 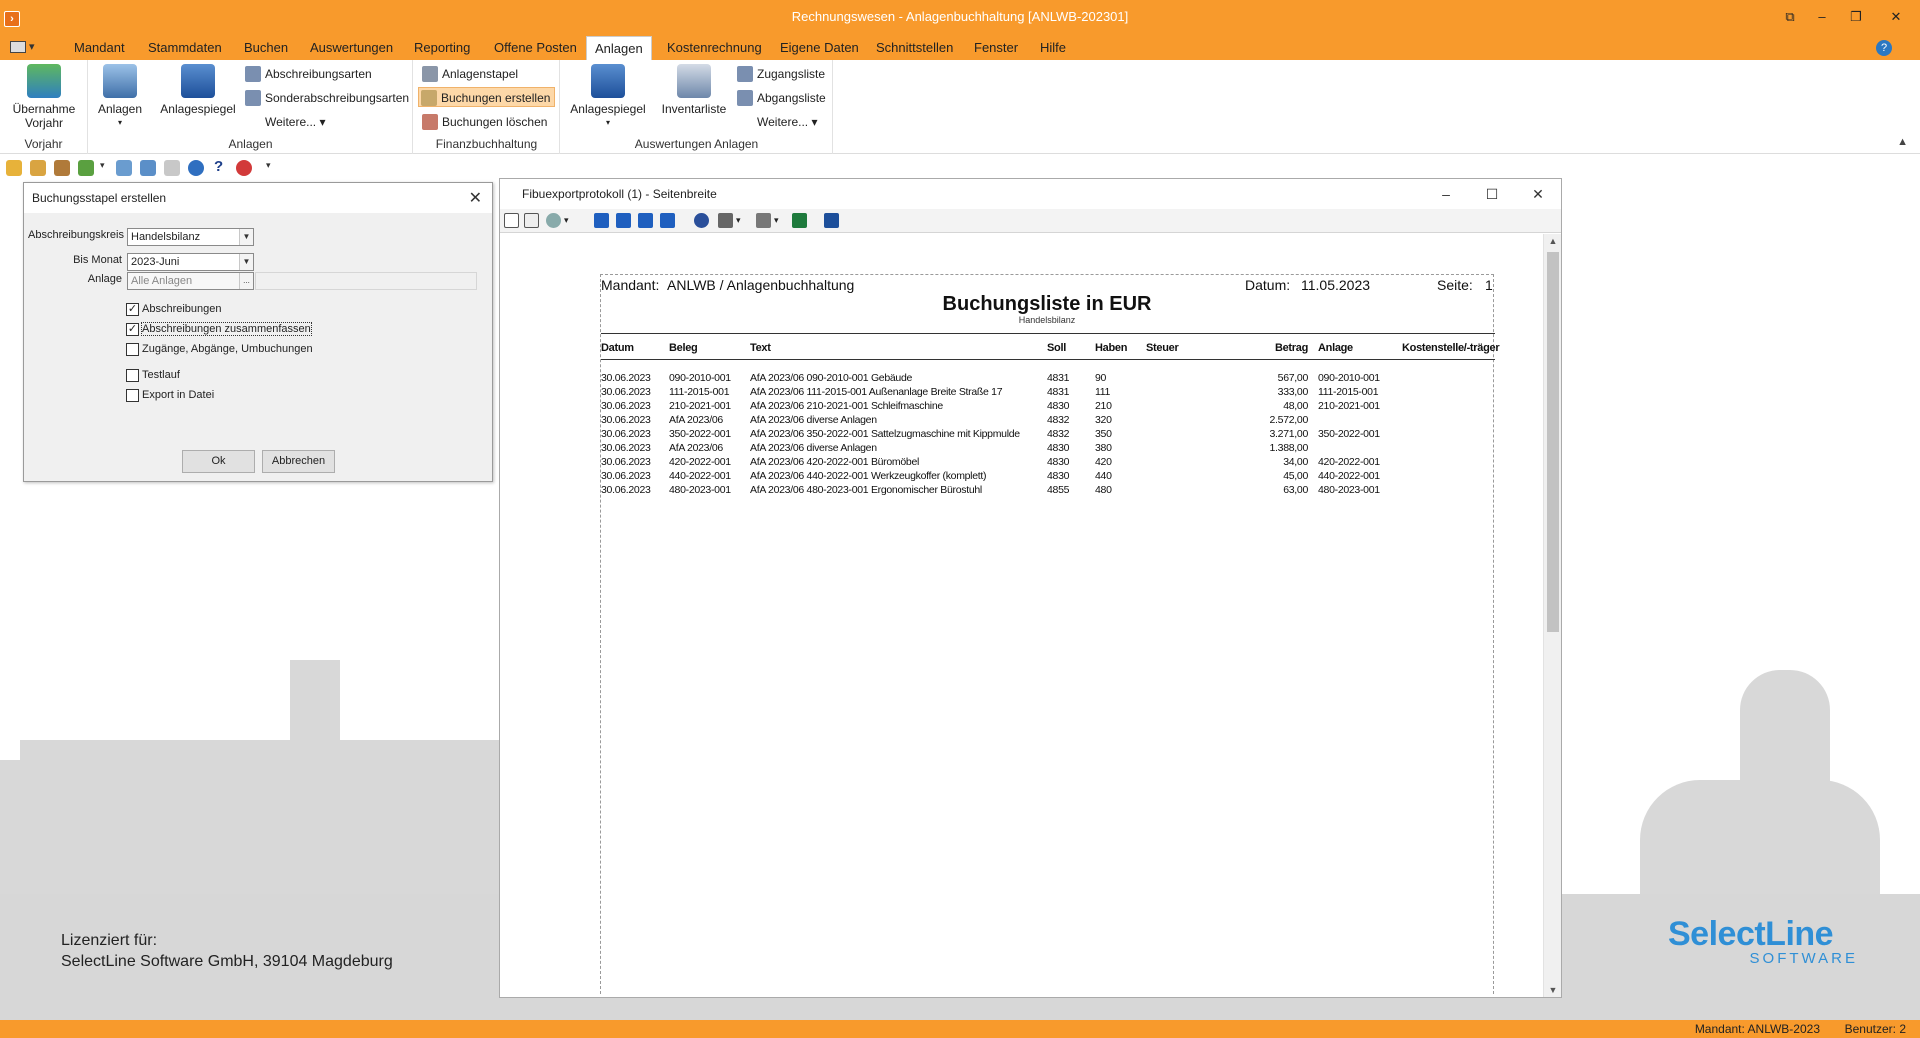 What do you see at coordinates (1053, 48) in the screenshot?
I see `menu-hilfe: Hilfe` at bounding box center [1053, 48].